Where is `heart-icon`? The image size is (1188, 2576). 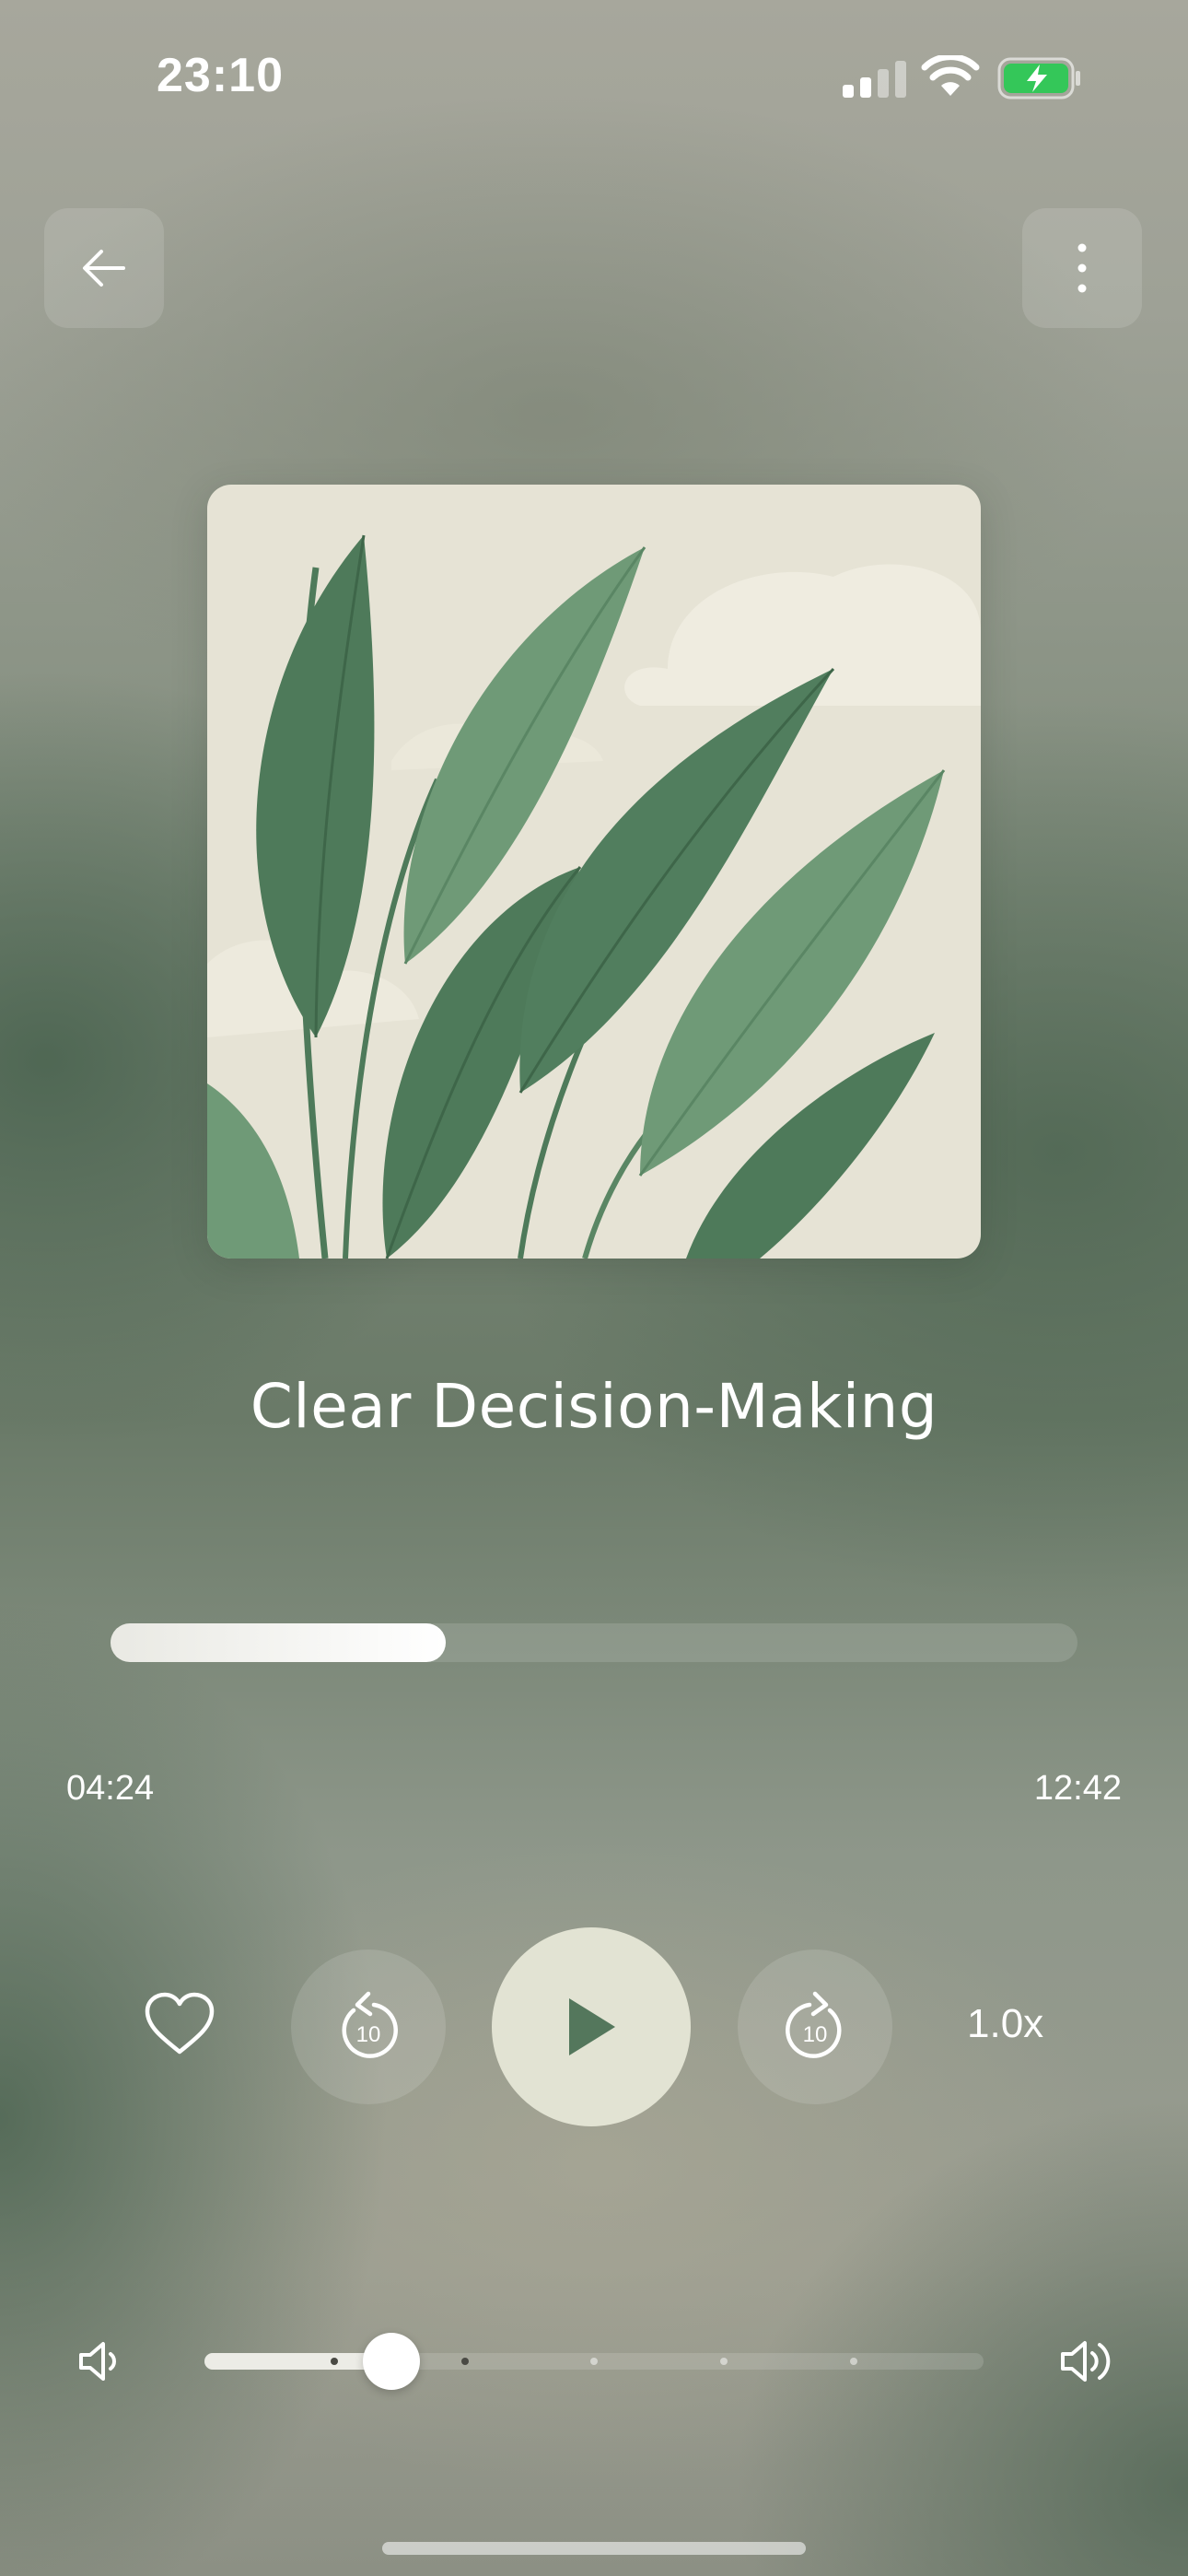
heart-icon is located at coordinates (180, 2023).